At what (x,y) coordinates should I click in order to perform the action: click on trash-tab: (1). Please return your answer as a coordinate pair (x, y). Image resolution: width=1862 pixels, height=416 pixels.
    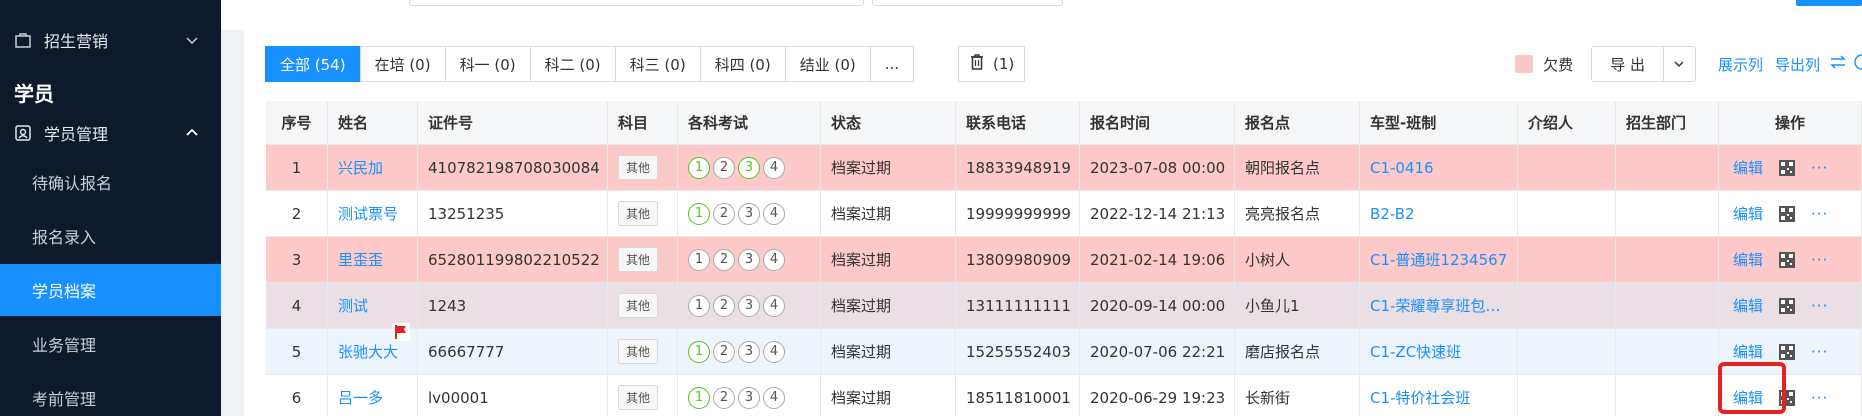
    Looking at the image, I should click on (992, 64).